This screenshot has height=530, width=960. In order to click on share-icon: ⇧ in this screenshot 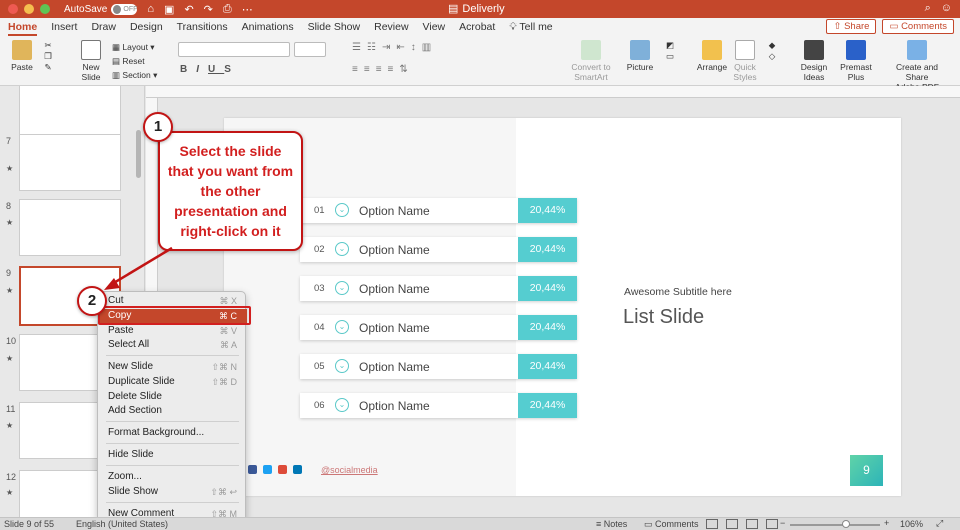, I will do `click(839, 26)`.